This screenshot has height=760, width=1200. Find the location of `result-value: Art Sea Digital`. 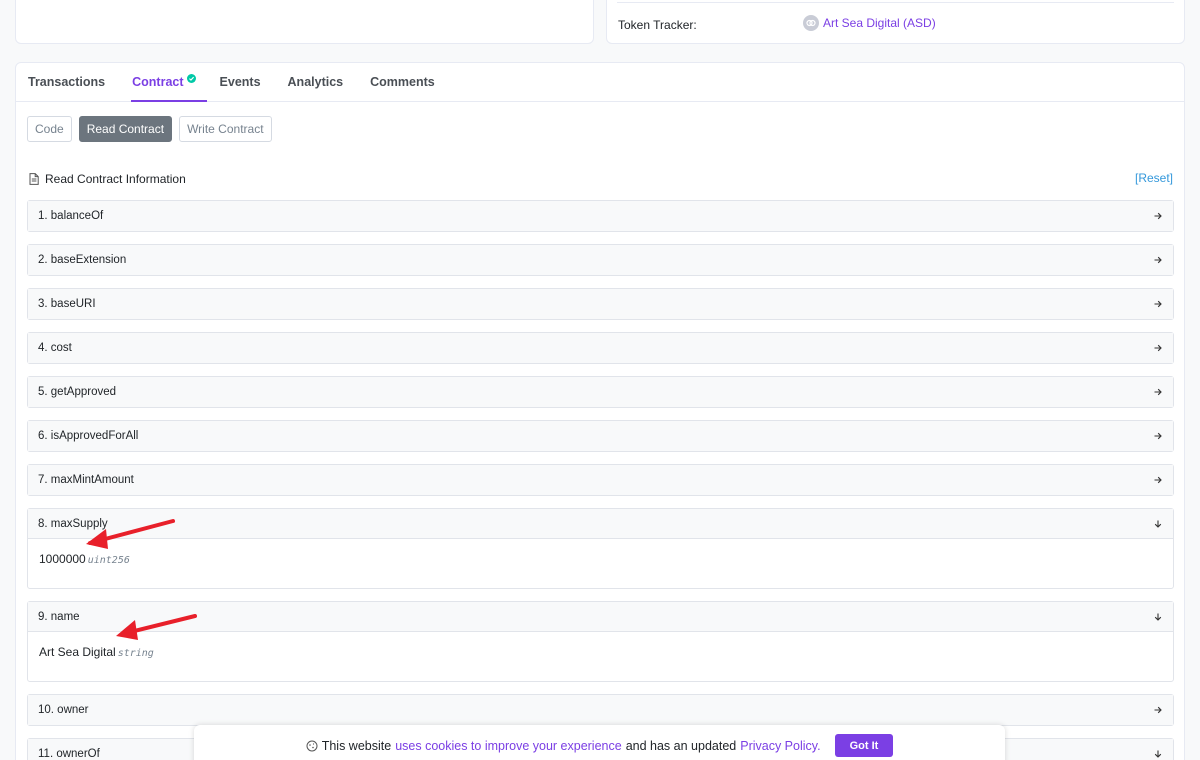

result-value: Art Sea Digital is located at coordinates (77, 652).